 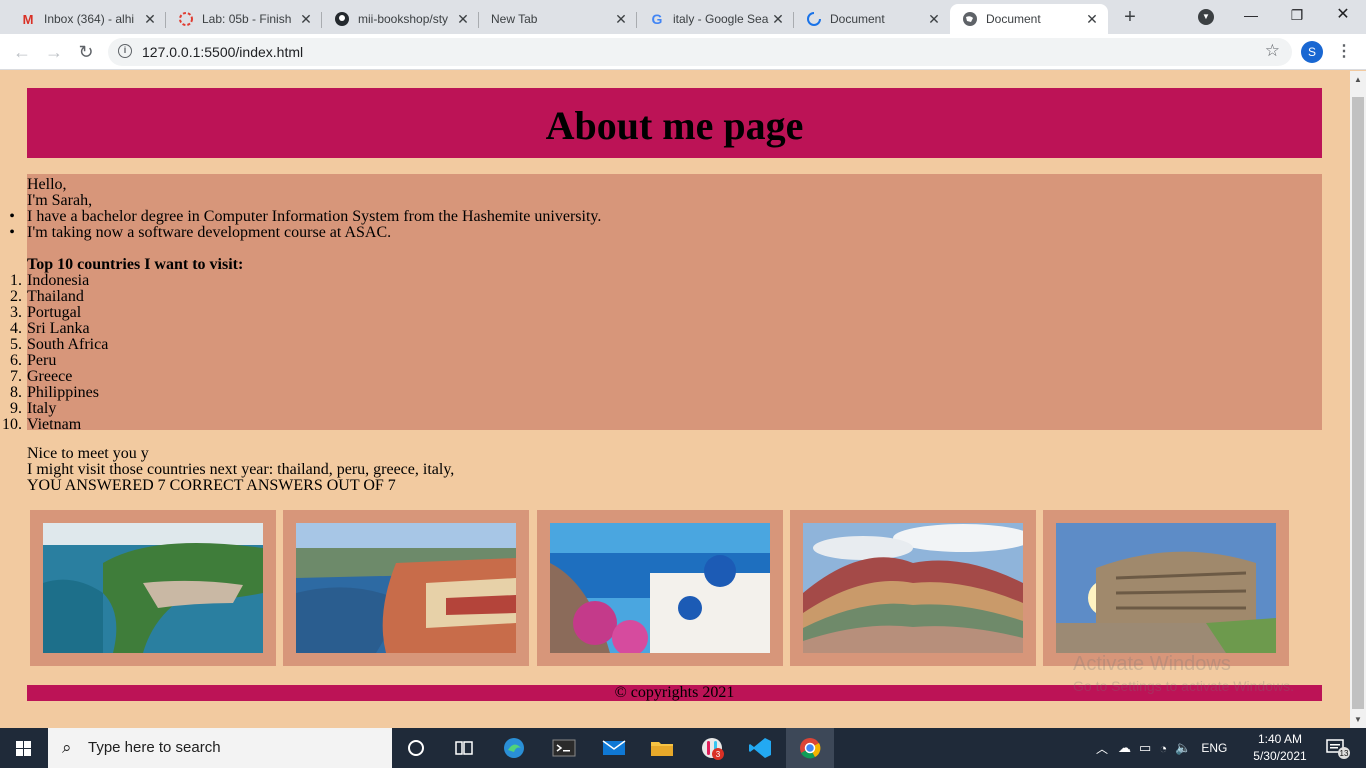 What do you see at coordinates (42, 360) in the screenshot?
I see `country-name: Peru` at bounding box center [42, 360].